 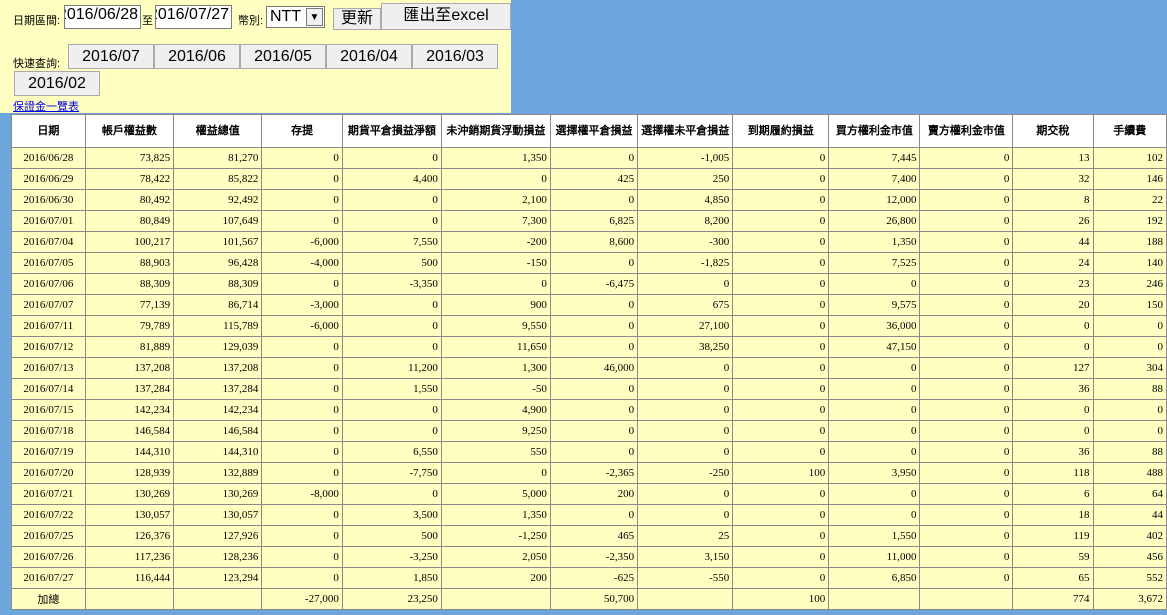 What do you see at coordinates (129, 326) in the screenshot?
I see `table-cell: 79,789` at bounding box center [129, 326].